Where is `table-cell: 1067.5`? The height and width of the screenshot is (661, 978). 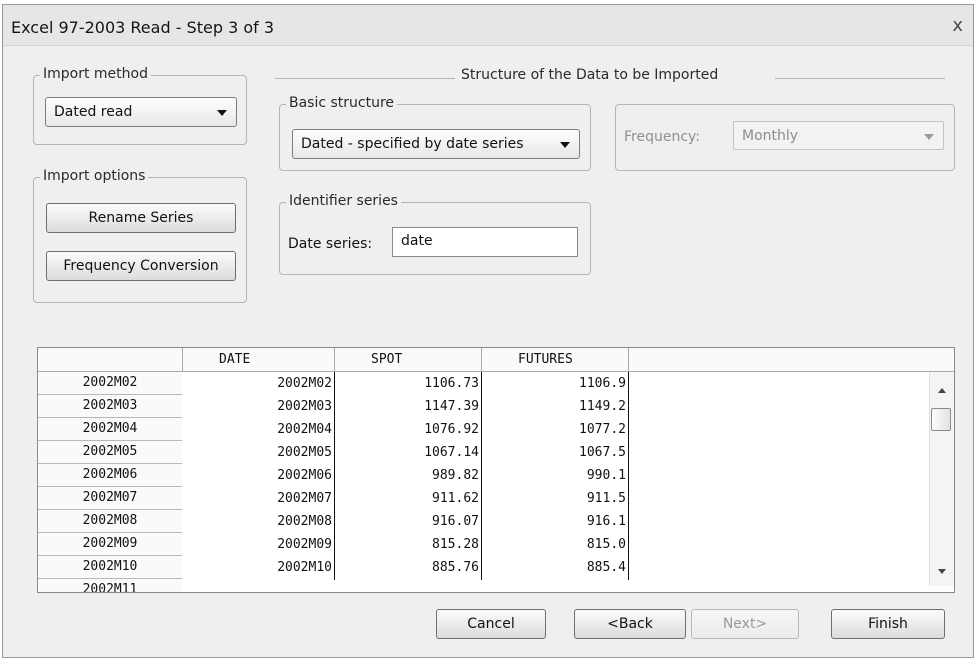
table-cell: 1067.5 is located at coordinates (602, 452).